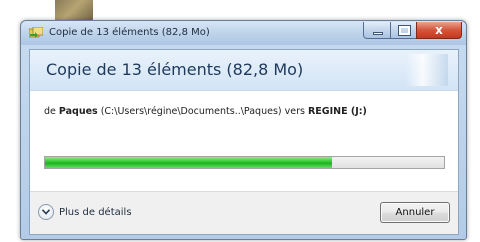 This screenshot has height=242, width=480. Describe the element at coordinates (46, 212) in the screenshot. I see `chevron-down-icon` at that location.